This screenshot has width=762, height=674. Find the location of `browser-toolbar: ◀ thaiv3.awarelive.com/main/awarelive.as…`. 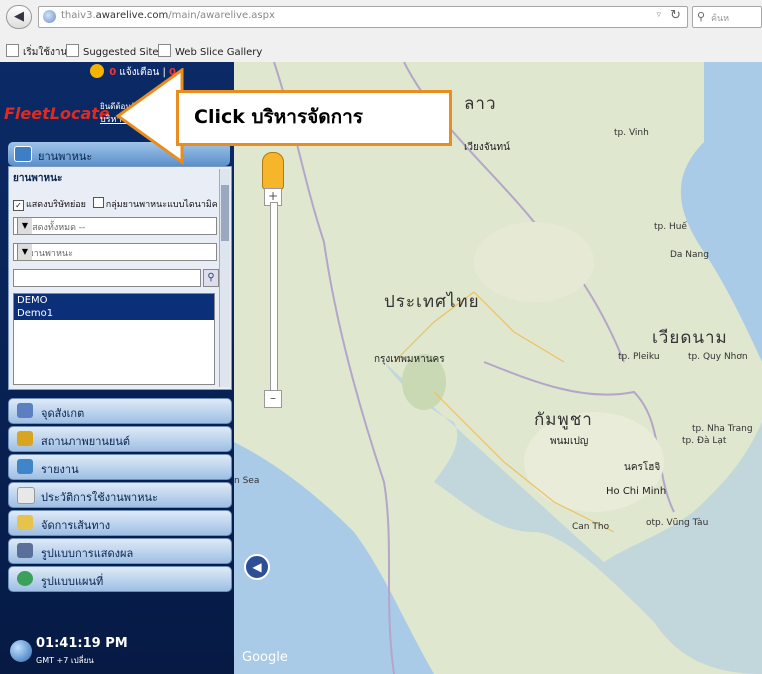

browser-toolbar: ◀ thaiv3.awarelive.com/main/awarelive.as… is located at coordinates (381, 31).